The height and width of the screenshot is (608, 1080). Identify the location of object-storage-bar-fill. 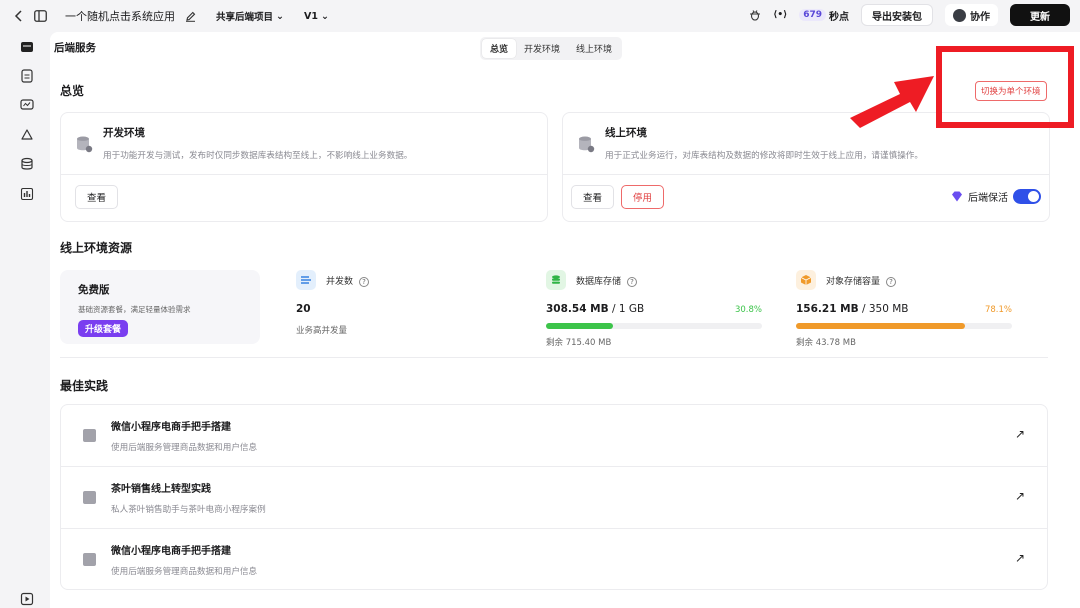
(880, 326).